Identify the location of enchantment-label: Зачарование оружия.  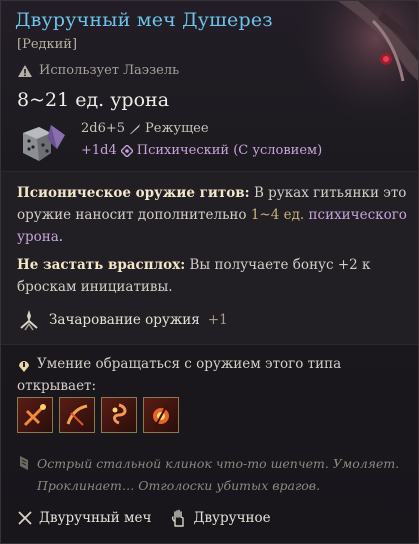
(124, 320).